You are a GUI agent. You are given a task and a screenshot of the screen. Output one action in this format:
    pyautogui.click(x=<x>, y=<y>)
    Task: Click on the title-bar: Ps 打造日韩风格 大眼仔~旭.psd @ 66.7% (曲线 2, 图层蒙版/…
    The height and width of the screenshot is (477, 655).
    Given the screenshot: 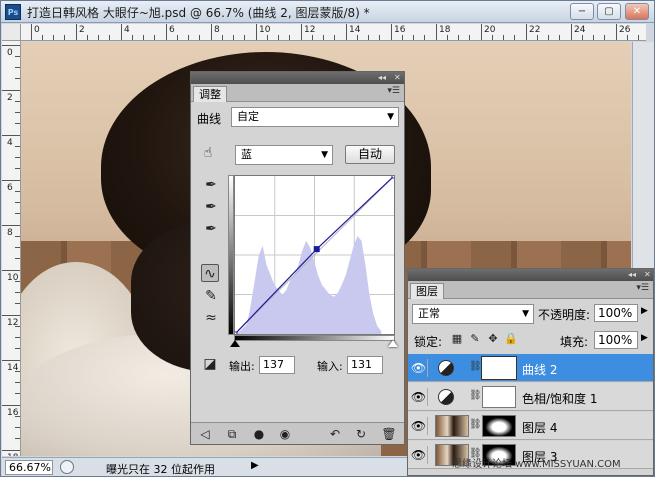 What is the action you would take?
    pyautogui.click(x=327, y=12)
    